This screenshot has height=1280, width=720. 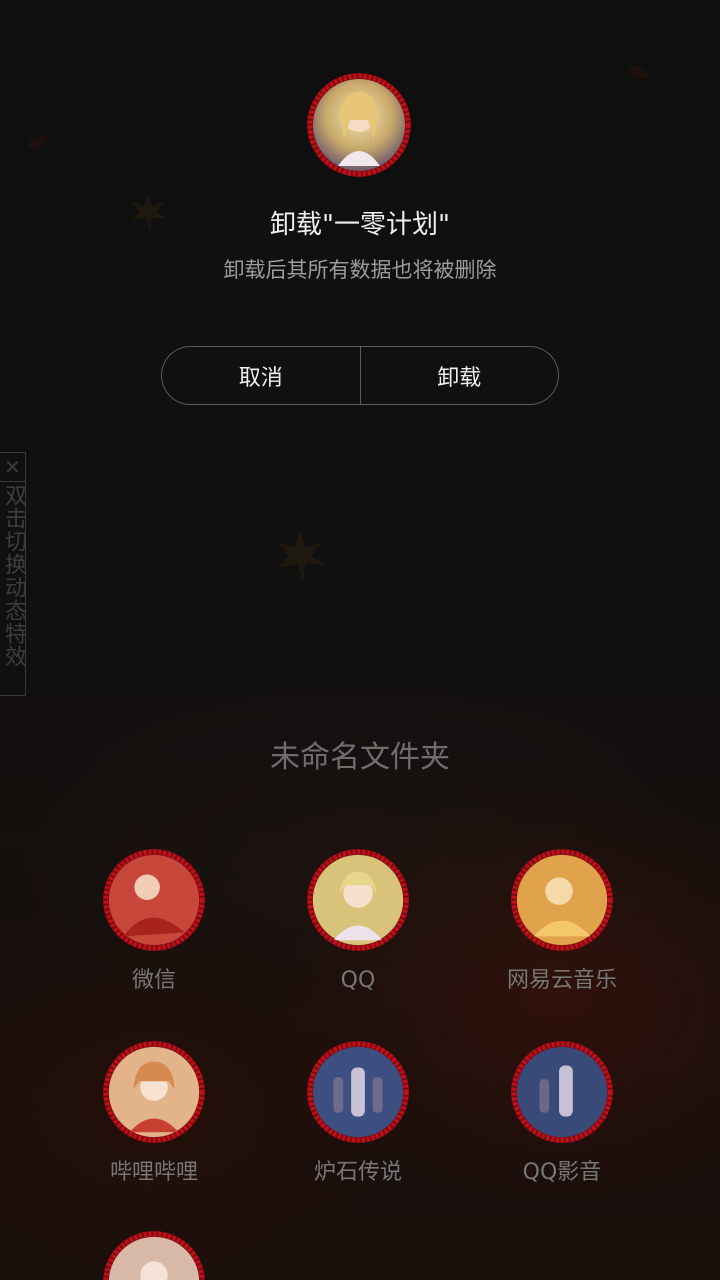 I want to click on app-label: QQ, so click(x=358, y=980).